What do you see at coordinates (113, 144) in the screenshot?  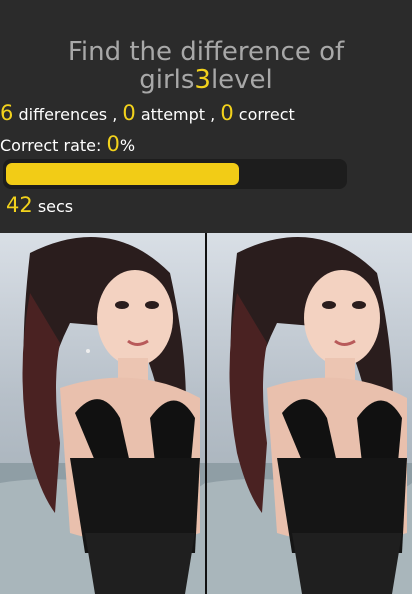 I see `correct-rate-value: 0` at bounding box center [113, 144].